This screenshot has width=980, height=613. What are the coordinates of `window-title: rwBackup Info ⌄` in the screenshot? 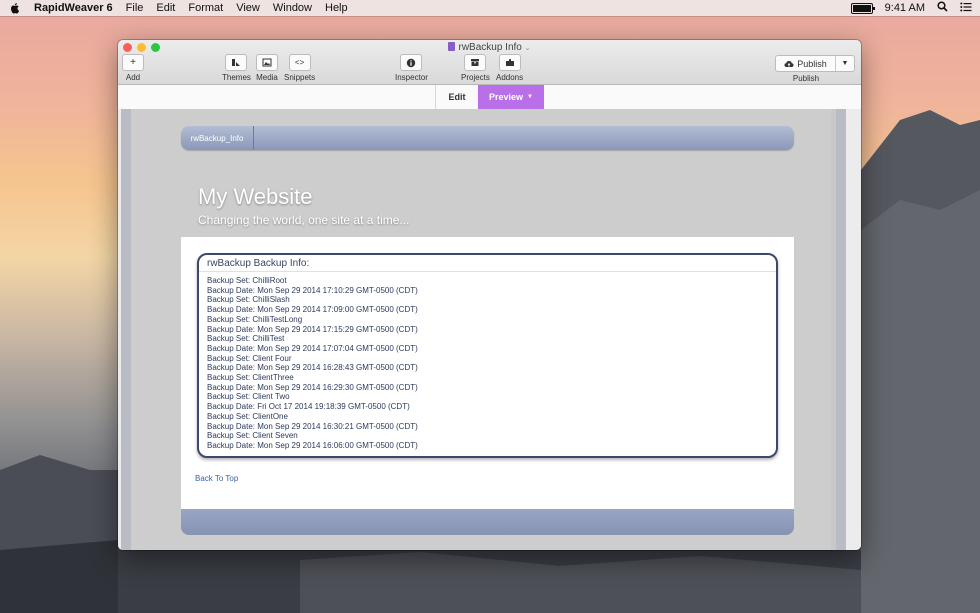 It's located at (489, 47).